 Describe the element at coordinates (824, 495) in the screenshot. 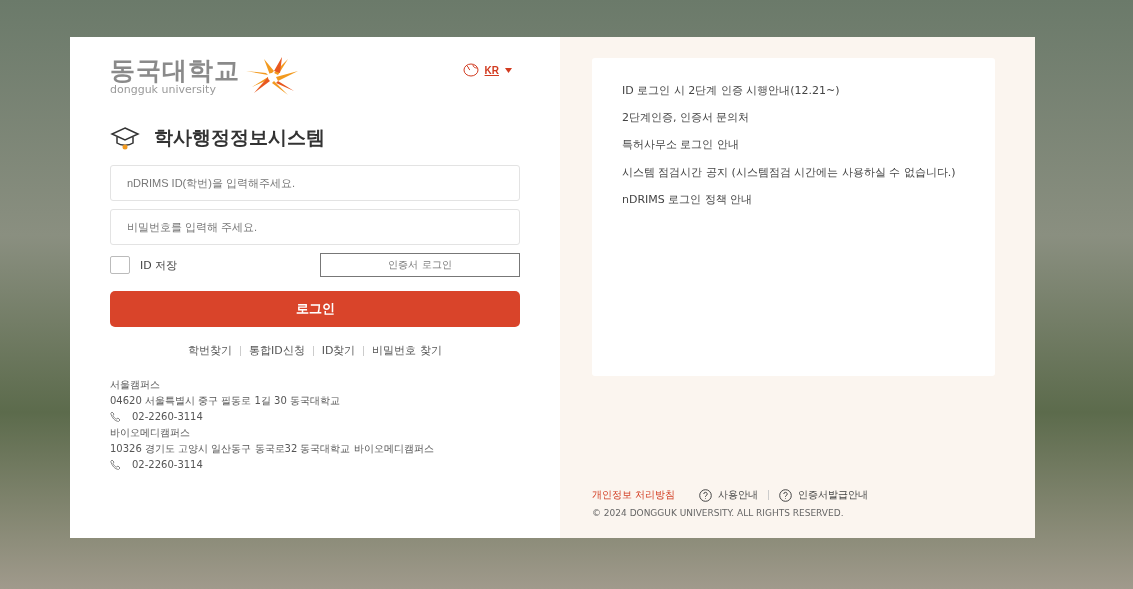

I see `help-link: 인증서발급안내` at that location.